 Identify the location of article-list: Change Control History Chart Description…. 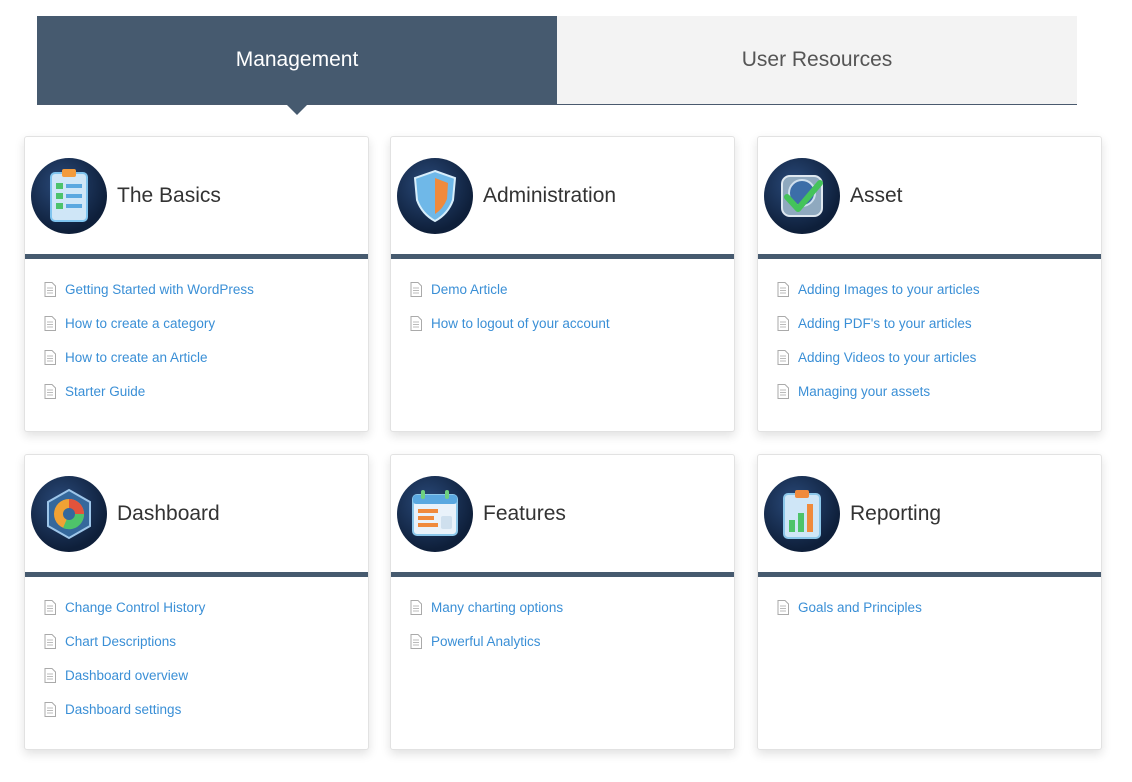
(196, 651).